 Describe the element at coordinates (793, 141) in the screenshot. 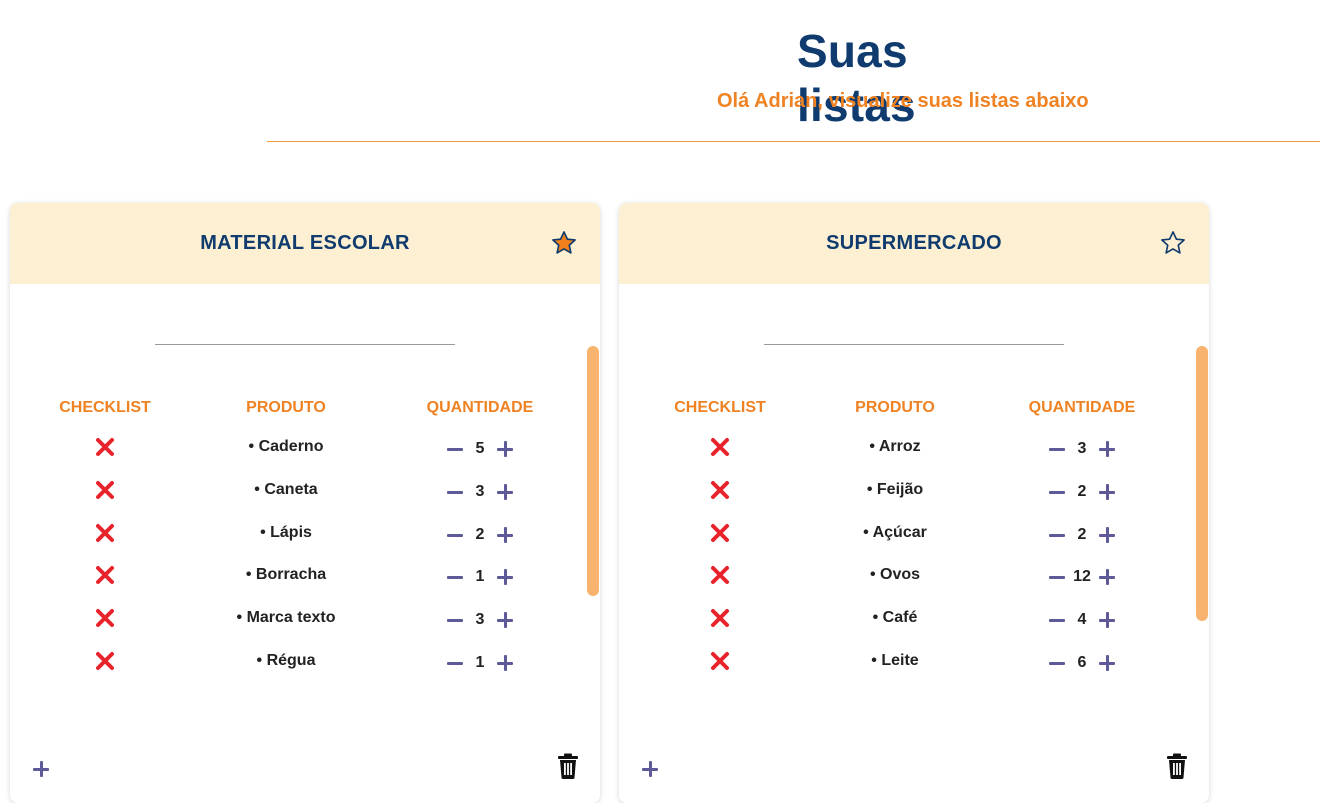

I see `header-divider` at that location.